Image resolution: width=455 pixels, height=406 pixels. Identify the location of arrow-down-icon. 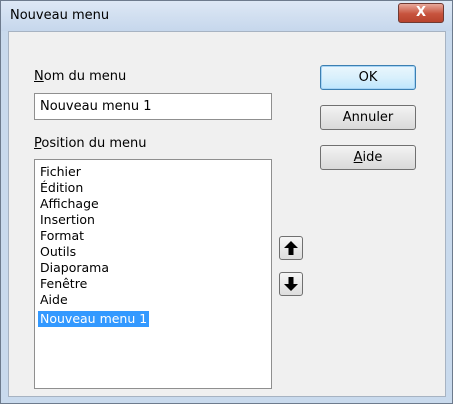
(291, 284).